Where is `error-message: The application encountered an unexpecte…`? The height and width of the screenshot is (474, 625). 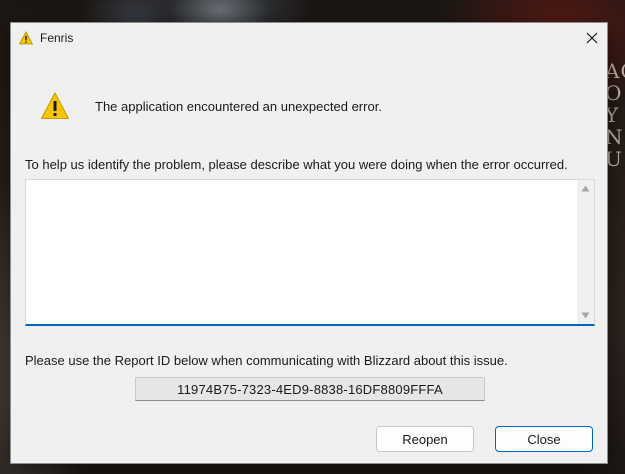
error-message: The application encountered an unexpecte… is located at coordinates (238, 106).